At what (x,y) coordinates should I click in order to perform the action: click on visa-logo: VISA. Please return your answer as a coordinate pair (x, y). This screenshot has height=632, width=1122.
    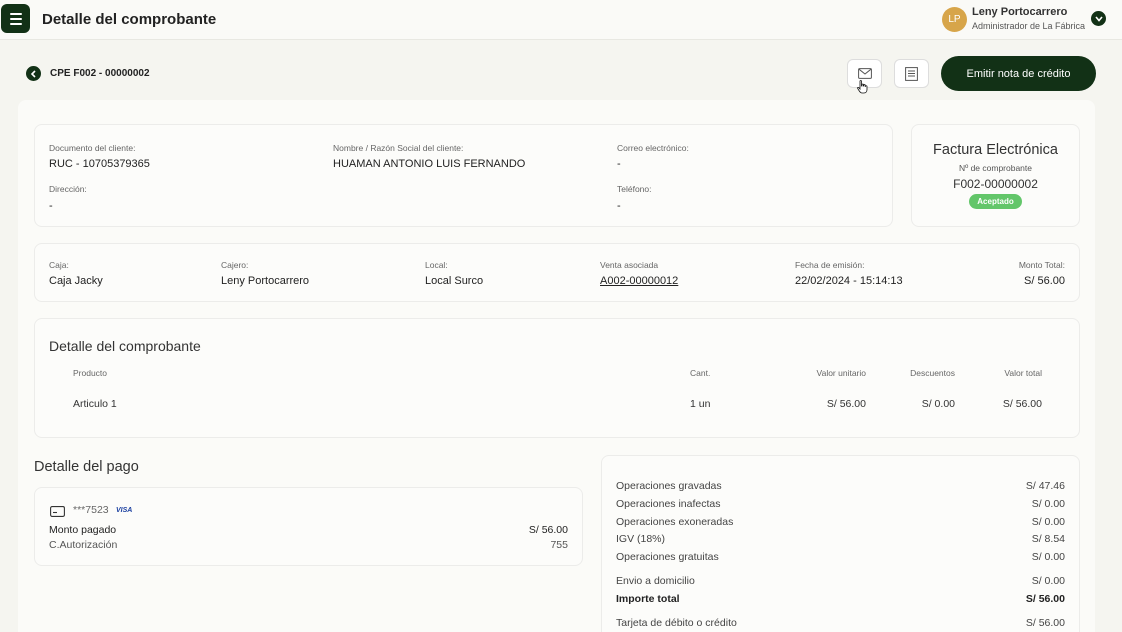
    Looking at the image, I should click on (124, 510).